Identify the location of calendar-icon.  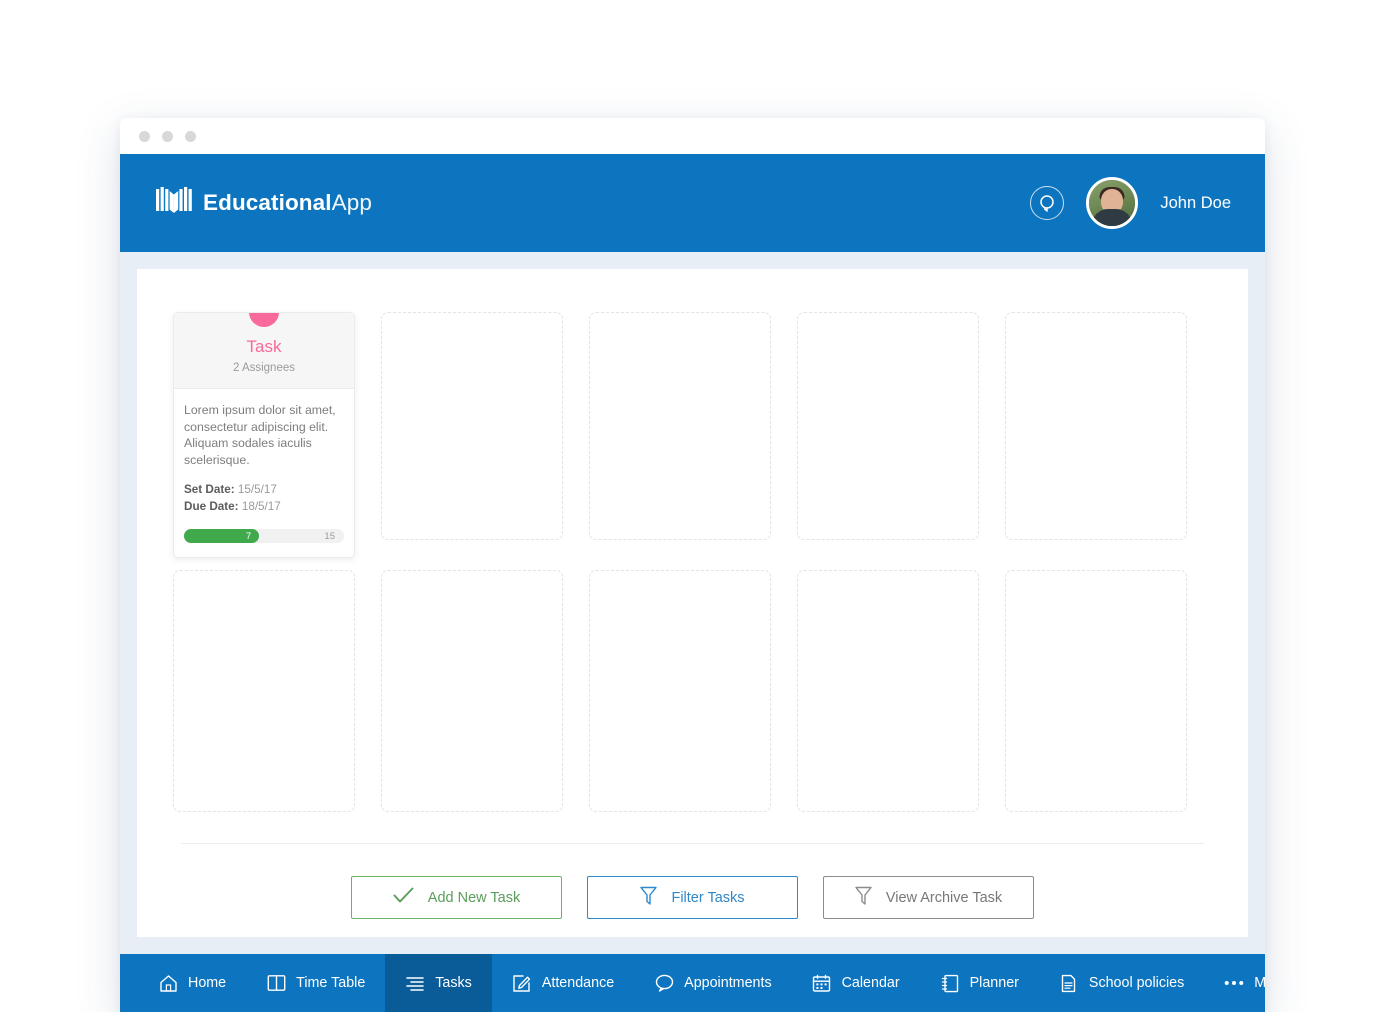
(822, 983).